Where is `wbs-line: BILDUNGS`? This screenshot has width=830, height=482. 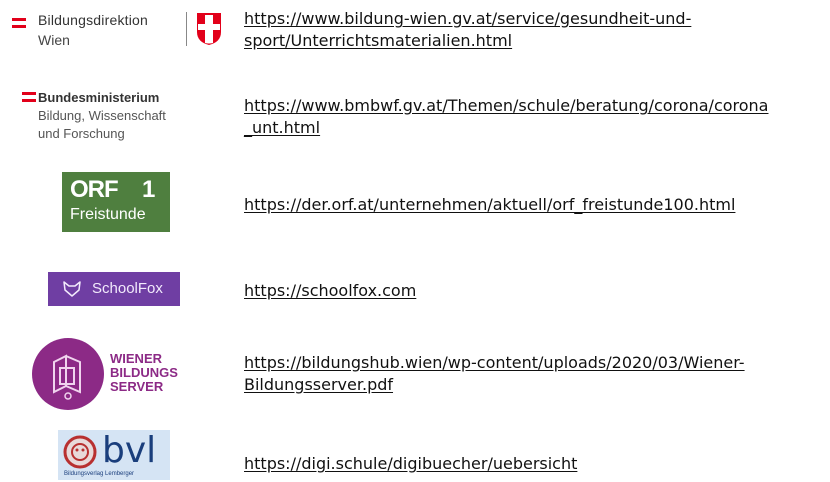 wbs-line: BILDUNGS is located at coordinates (144, 372).